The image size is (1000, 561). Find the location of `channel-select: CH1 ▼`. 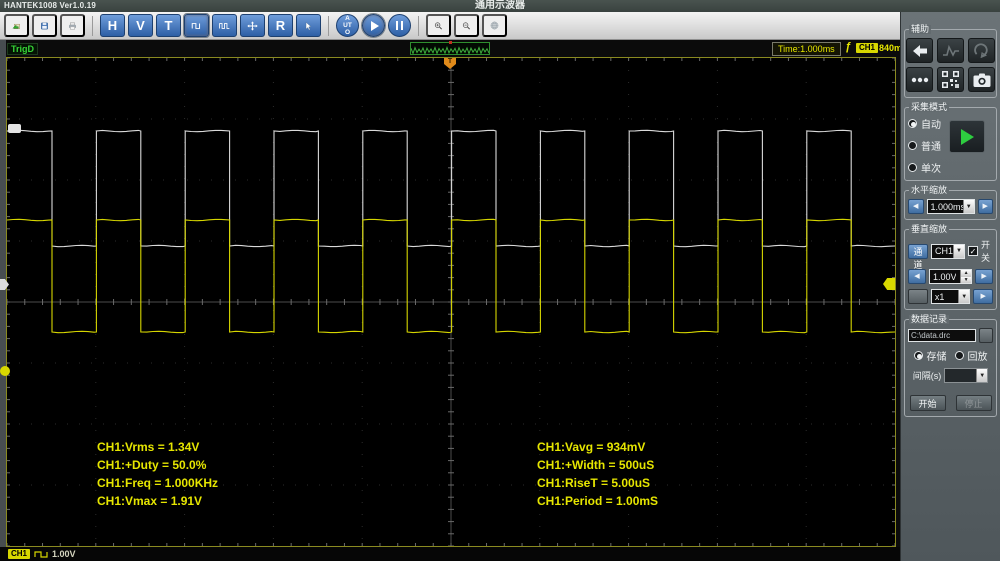

channel-select: CH1 ▼ is located at coordinates (947, 251).